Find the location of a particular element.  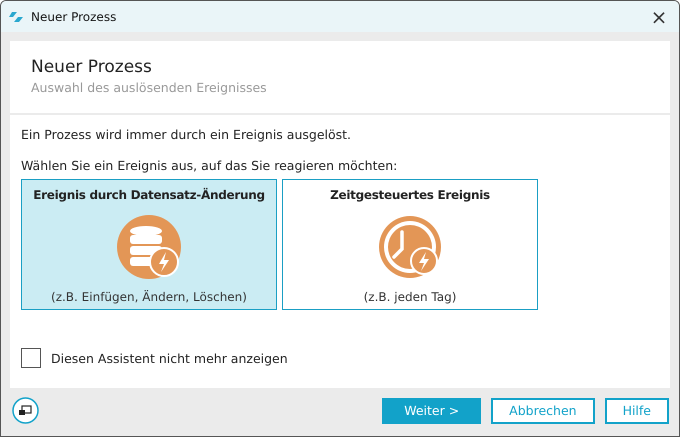

close-button: × is located at coordinates (659, 16).